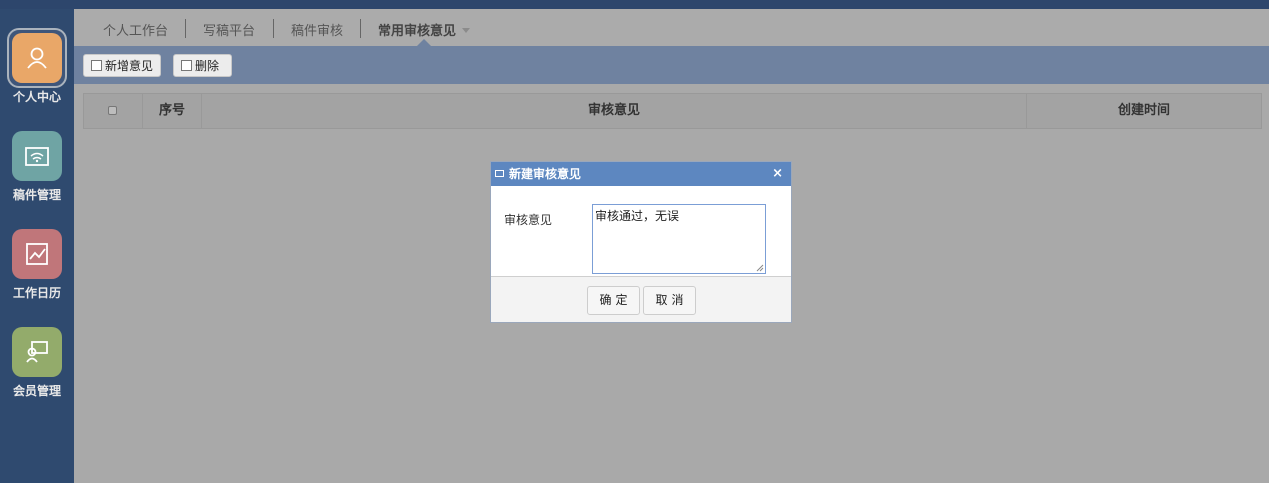  I want to click on tab-manuscript-review: 稿件审核, so click(317, 29).